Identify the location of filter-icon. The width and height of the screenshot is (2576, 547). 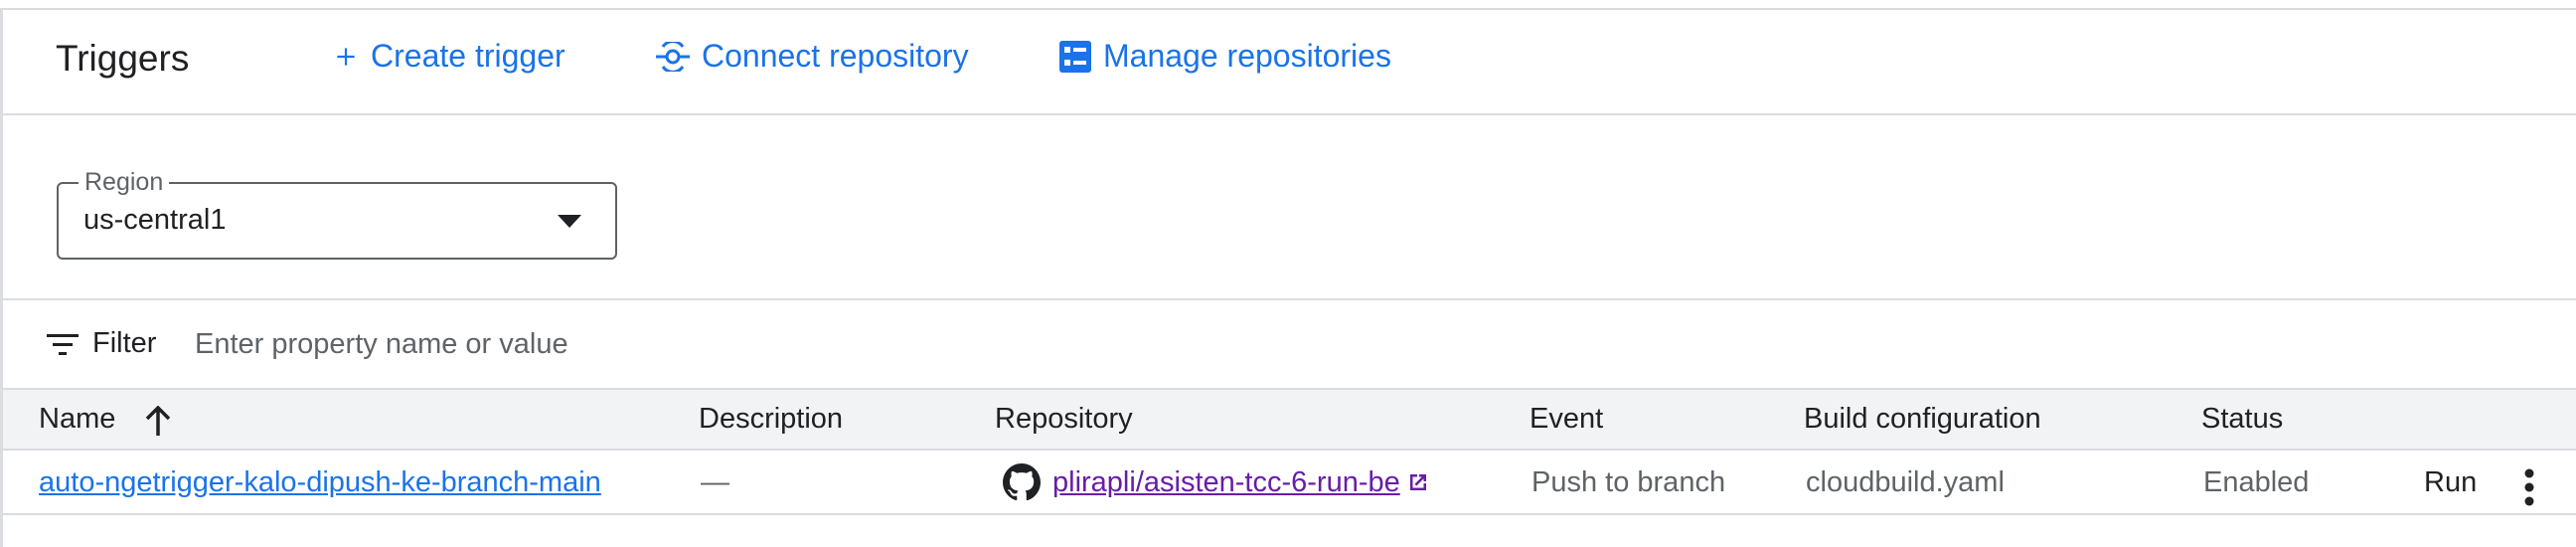
(63, 345).